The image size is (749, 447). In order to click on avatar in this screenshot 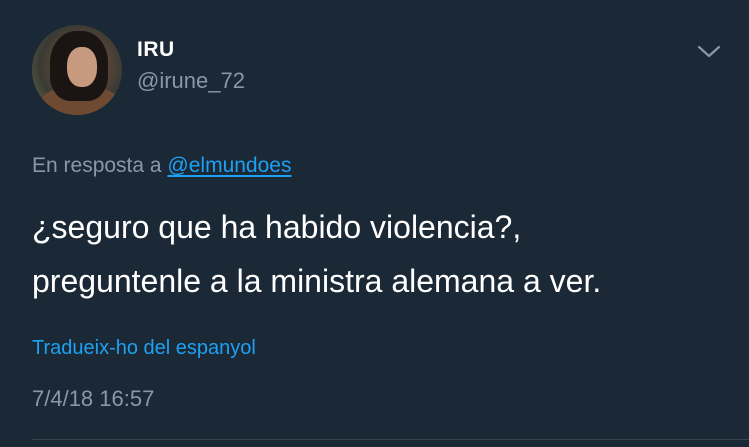, I will do `click(77, 70)`.